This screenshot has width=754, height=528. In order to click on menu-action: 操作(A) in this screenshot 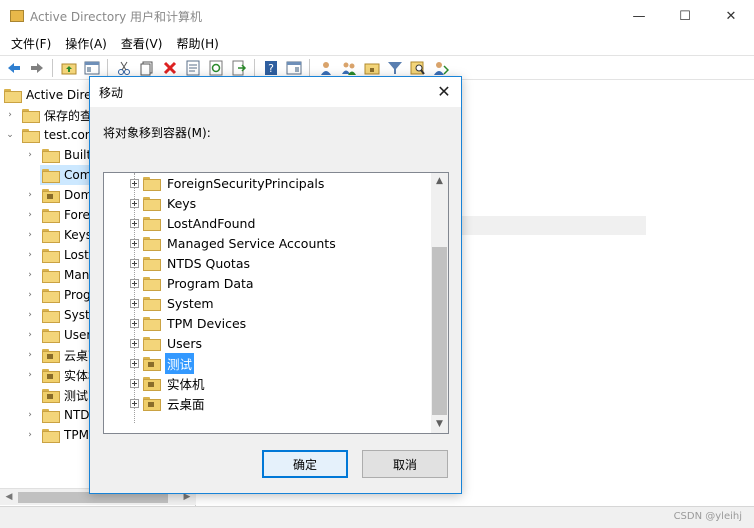, I will do `click(86, 43)`.